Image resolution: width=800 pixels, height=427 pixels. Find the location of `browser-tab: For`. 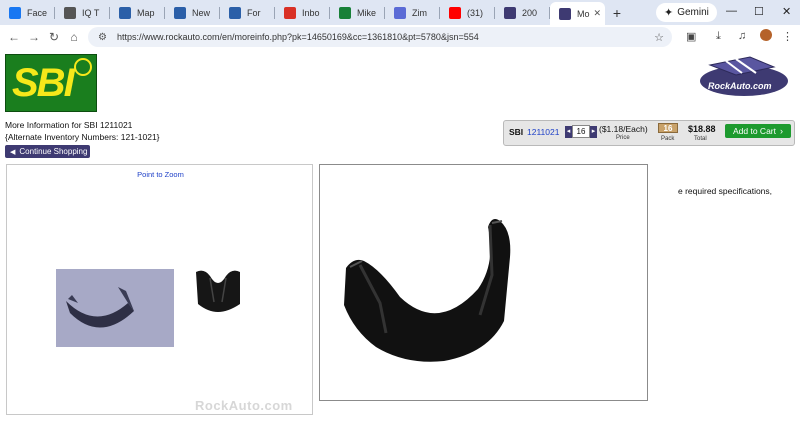

browser-tab: For is located at coordinates (247, 12).